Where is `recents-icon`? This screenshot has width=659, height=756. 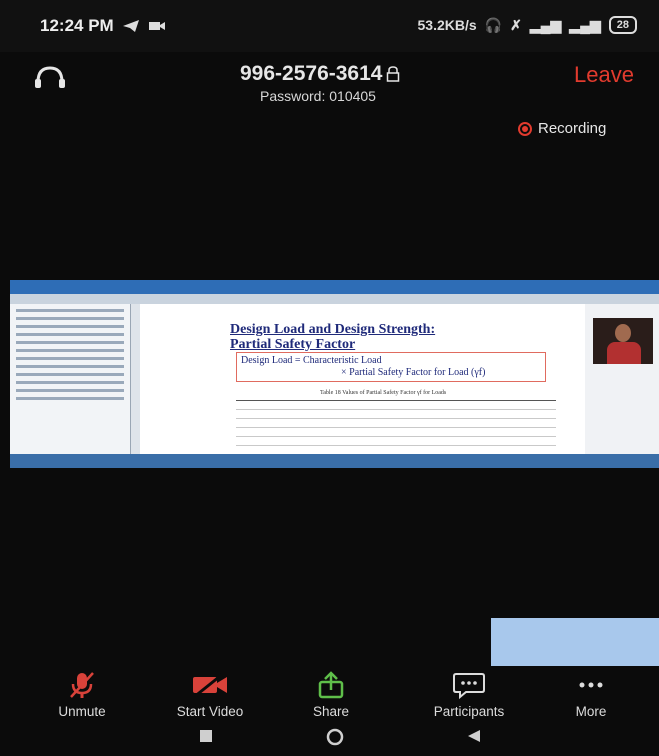 recents-icon is located at coordinates (206, 738).